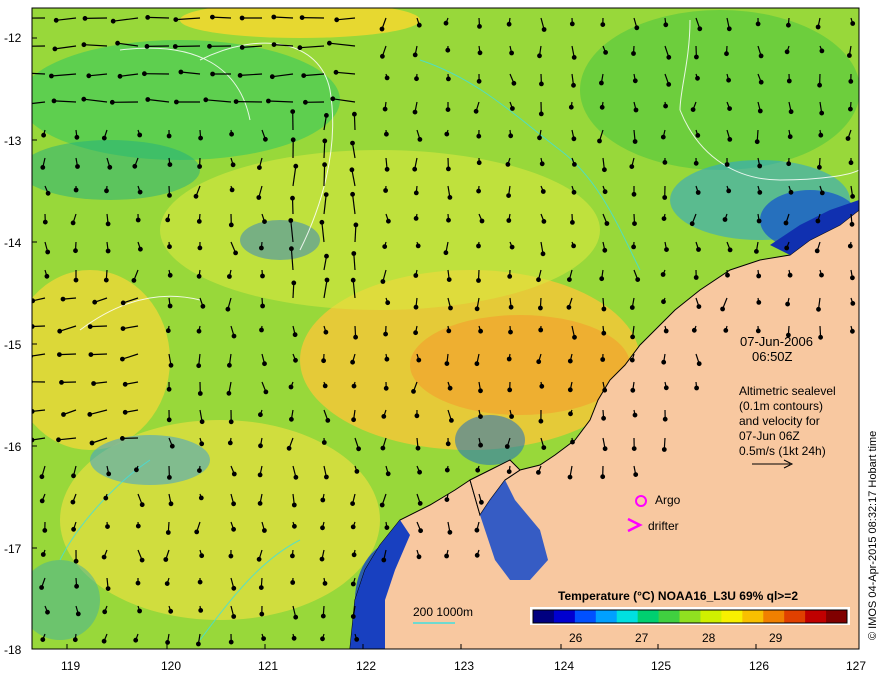 This screenshot has height=680, width=880. Describe the element at coordinates (787, 391) in the screenshot. I see `altimetry-line-1: Altimetric sealevel` at that location.